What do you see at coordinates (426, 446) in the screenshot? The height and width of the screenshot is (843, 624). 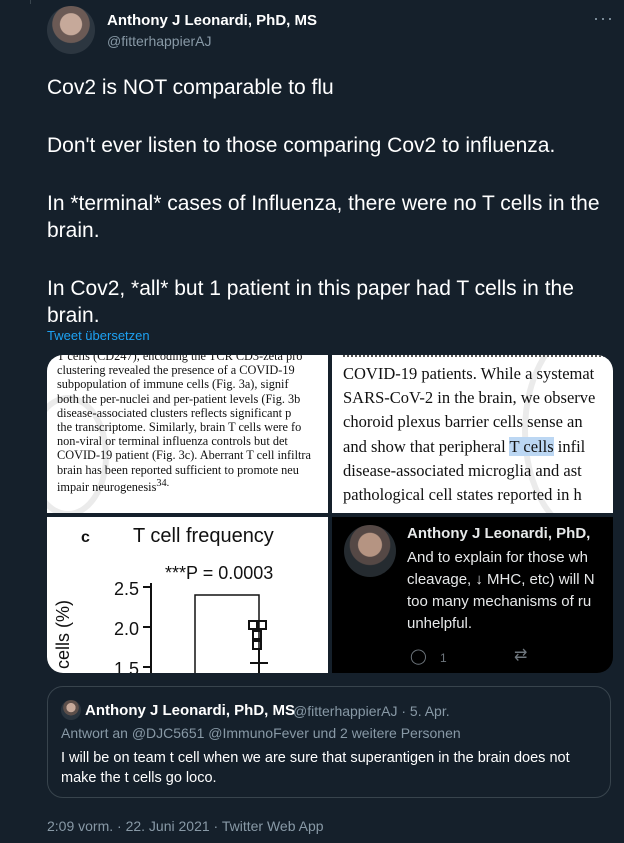 I see `excerpt-text: and show that peripheral` at bounding box center [426, 446].